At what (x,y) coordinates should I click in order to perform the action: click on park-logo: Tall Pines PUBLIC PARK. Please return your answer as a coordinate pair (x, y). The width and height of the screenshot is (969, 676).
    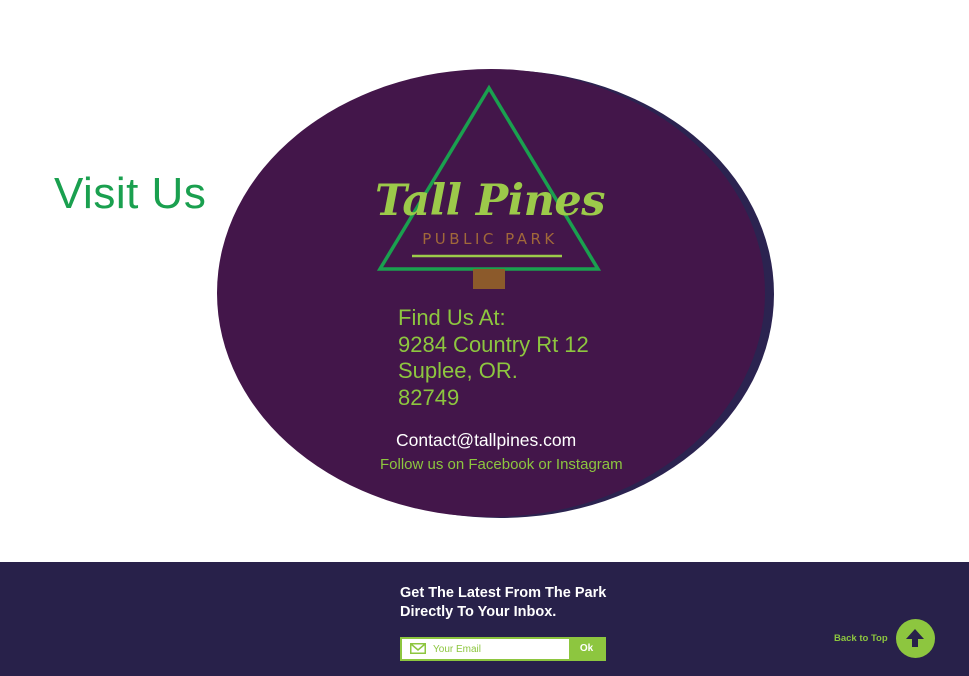
    Looking at the image, I should click on (490, 187).